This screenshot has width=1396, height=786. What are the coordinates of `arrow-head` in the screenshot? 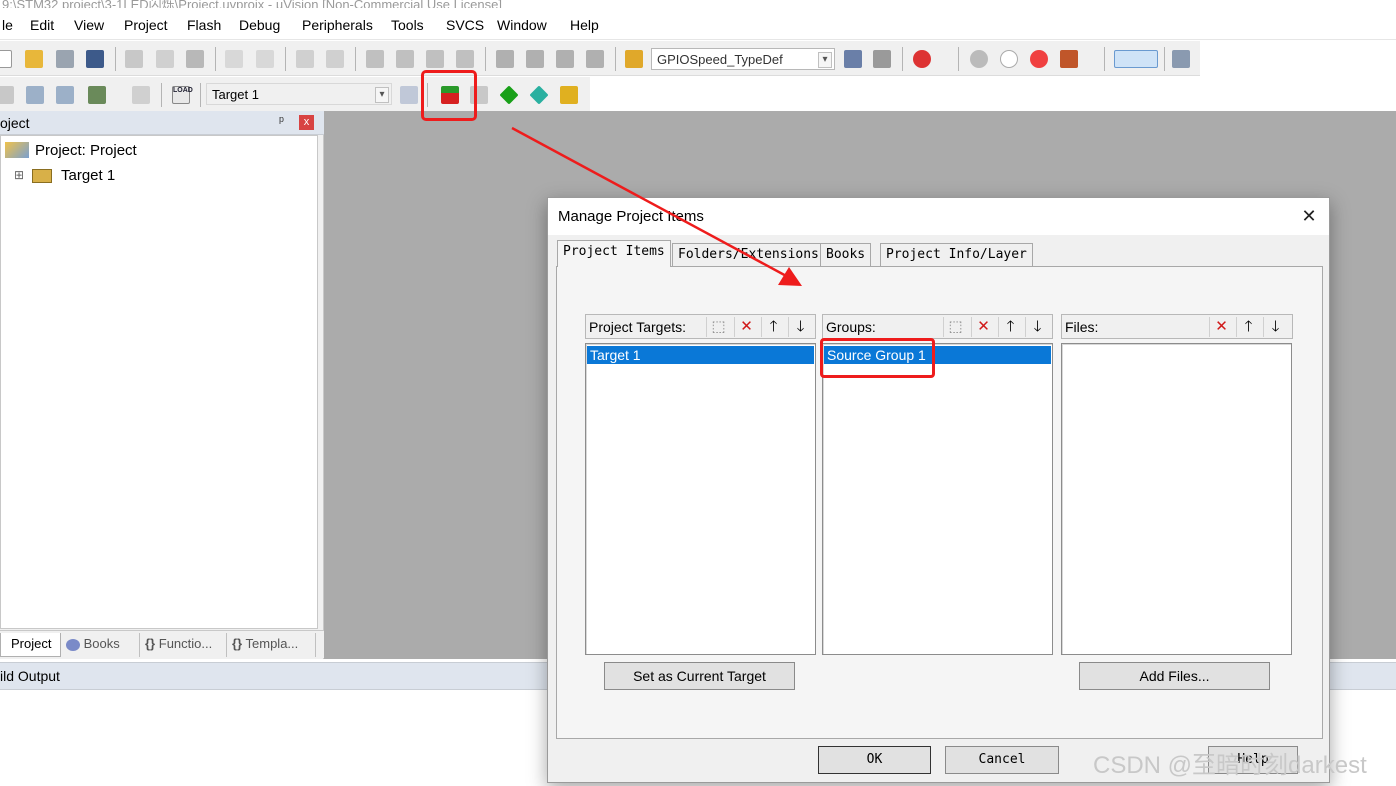 It's located at (790, 276).